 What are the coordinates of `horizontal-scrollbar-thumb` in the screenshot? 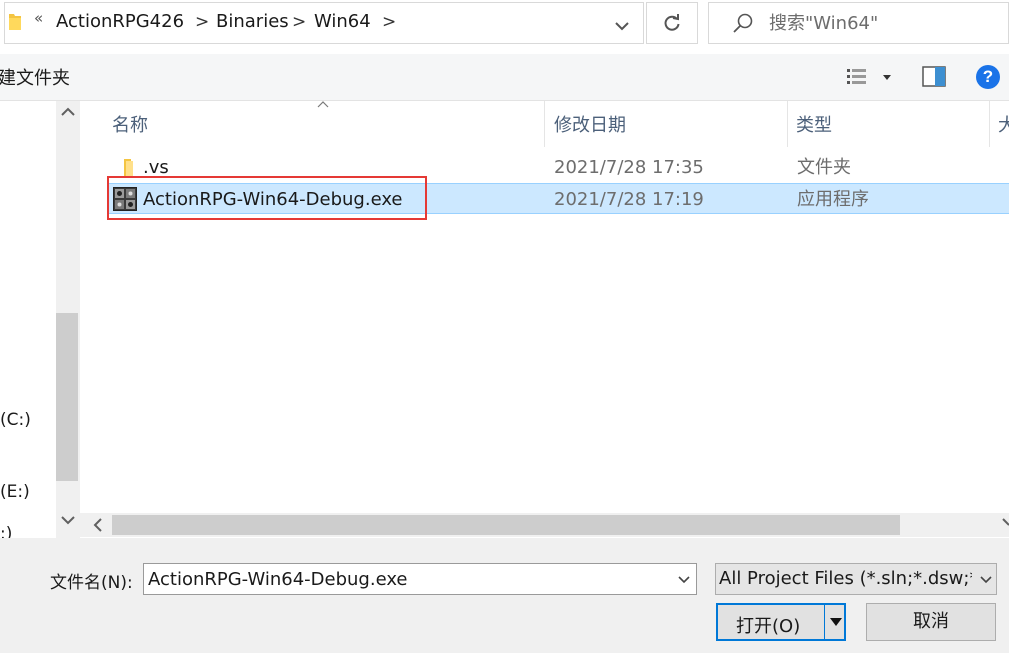 It's located at (506, 525).